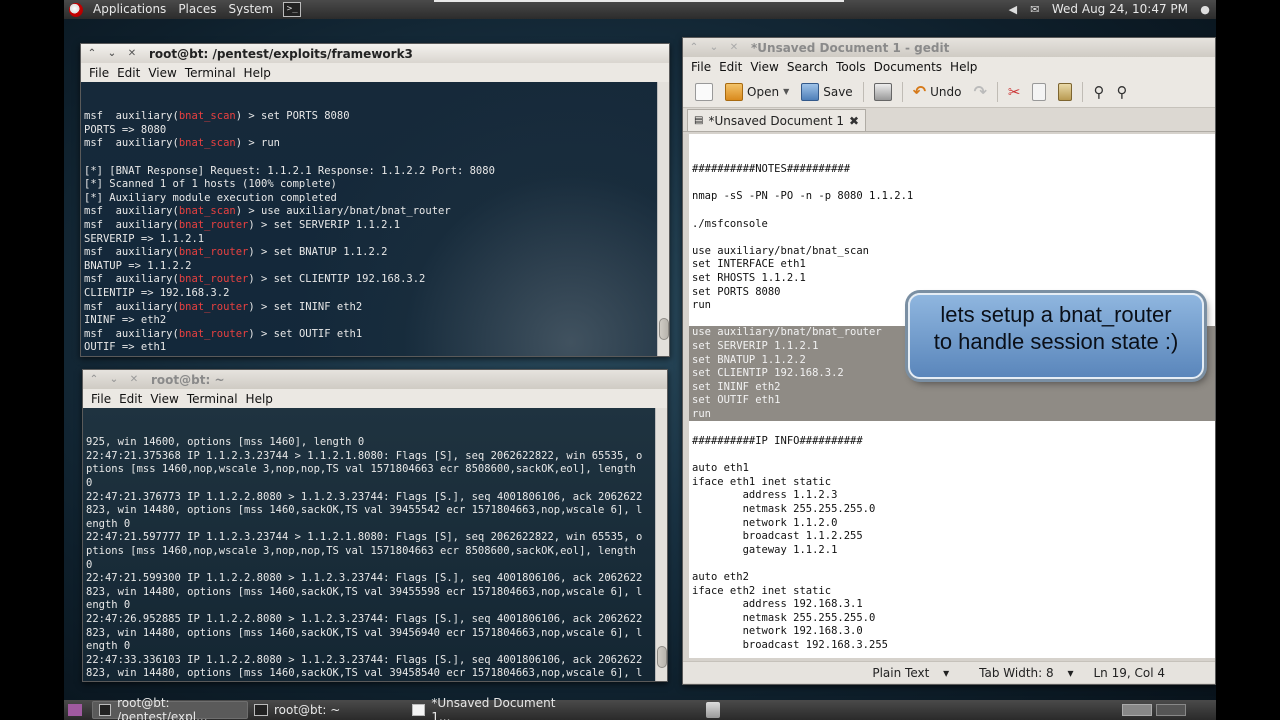  I want to click on trash-icon, so click(713, 710).